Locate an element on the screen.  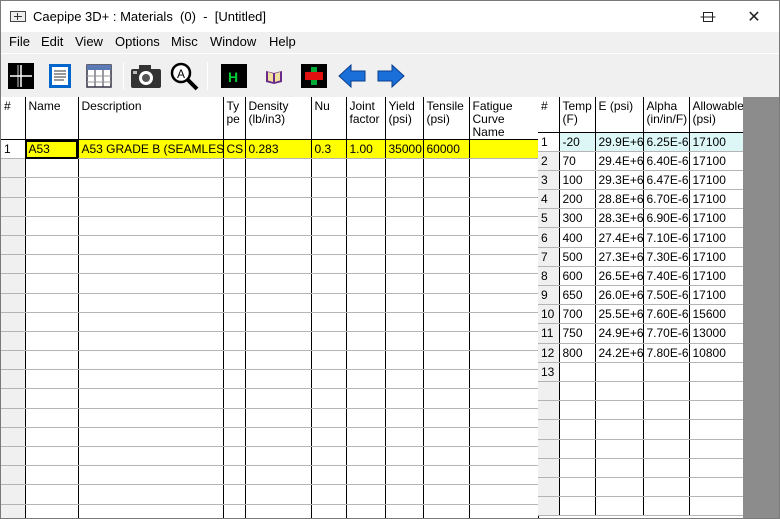
property-cell-alpha: 6.25E-6 is located at coordinates (666, 142).